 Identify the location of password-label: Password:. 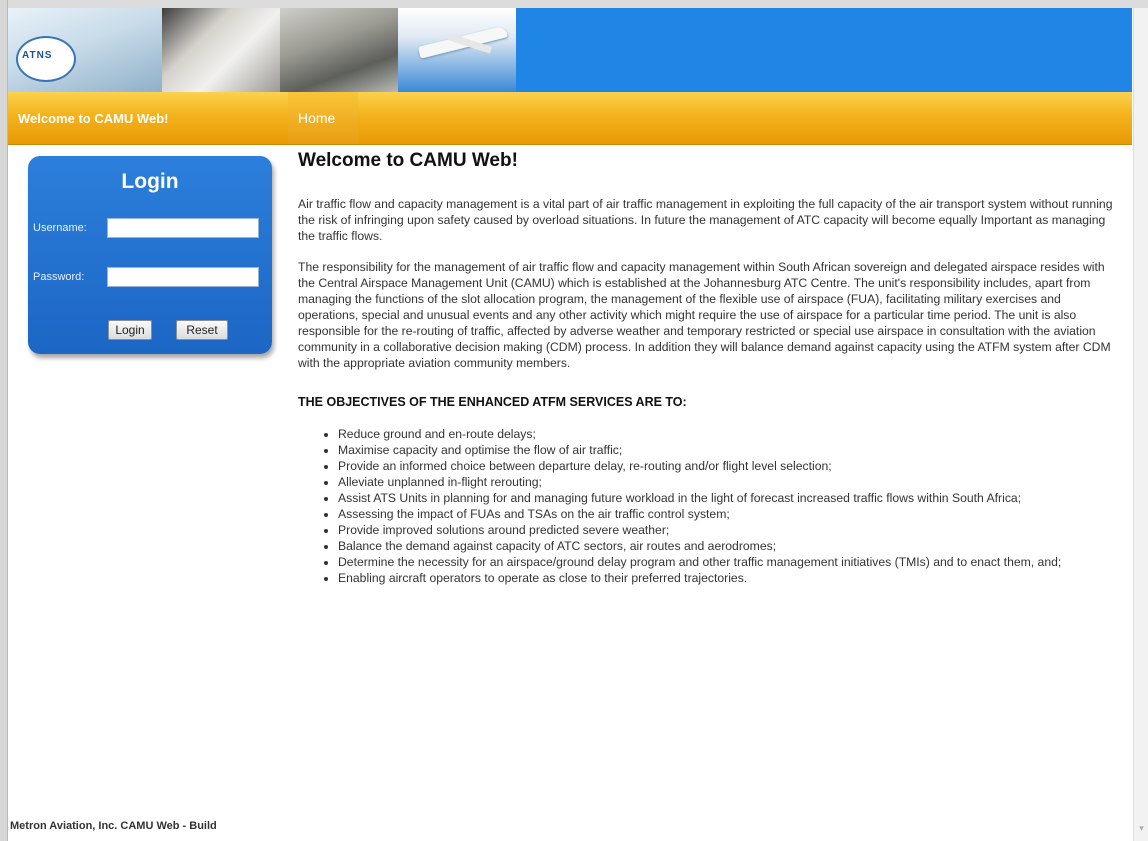
(59, 277).